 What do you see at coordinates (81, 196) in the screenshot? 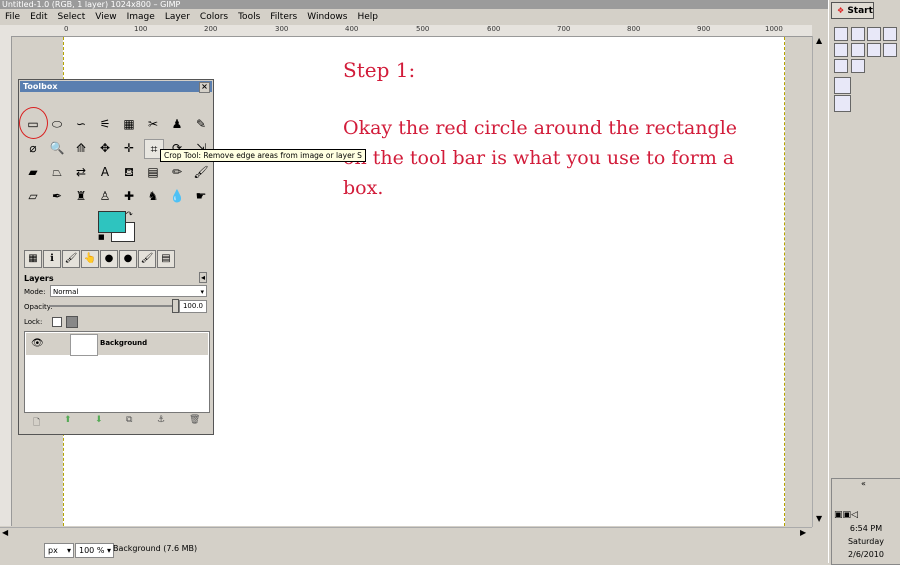
I see `ink-icon: ♜` at bounding box center [81, 196].